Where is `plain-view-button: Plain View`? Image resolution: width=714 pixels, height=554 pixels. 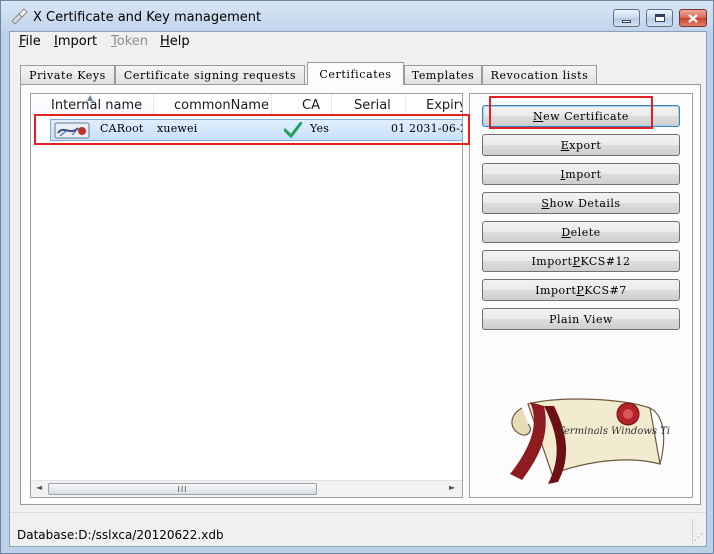
plain-view-button: Plain View is located at coordinates (581, 319).